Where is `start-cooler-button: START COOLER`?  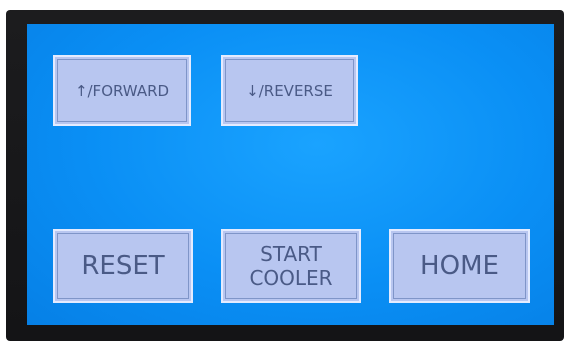
start-cooler-button: START COOLER is located at coordinates (291, 266).